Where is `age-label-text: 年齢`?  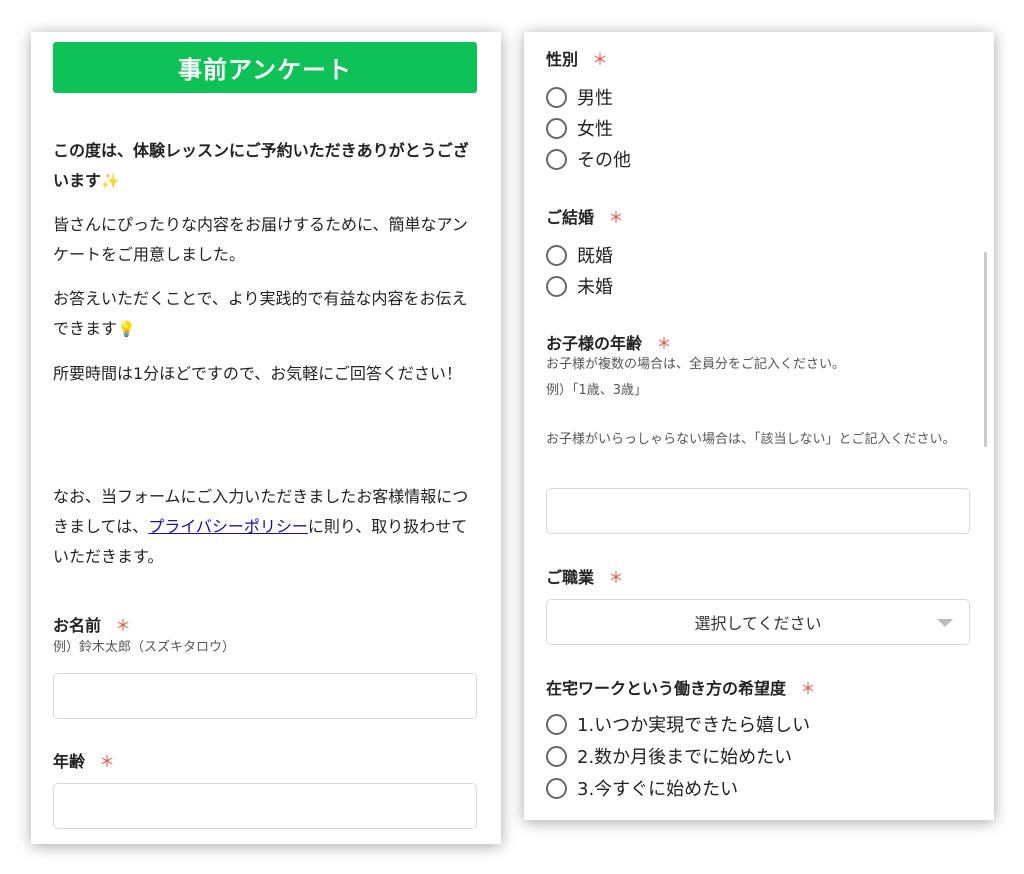 age-label-text: 年齢 is located at coordinates (69, 761).